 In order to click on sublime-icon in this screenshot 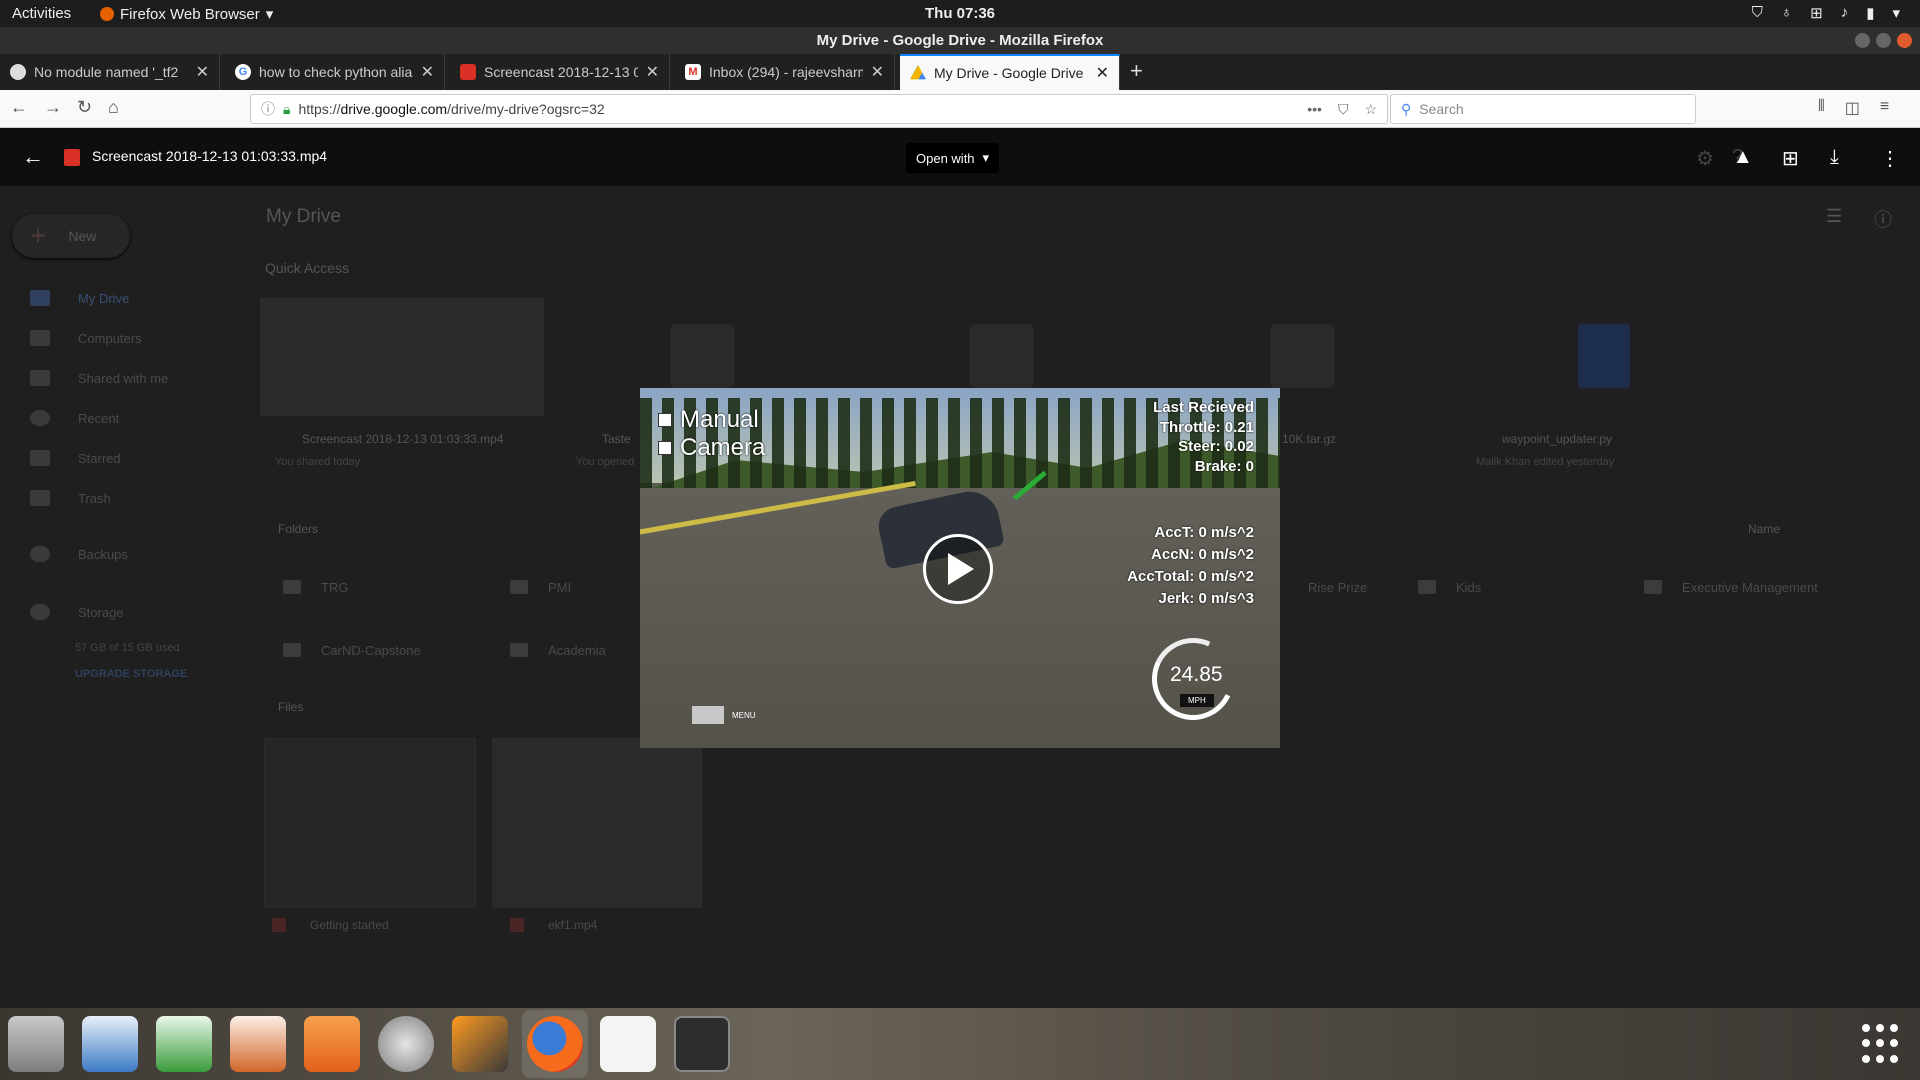, I will do `click(480, 1044)`.